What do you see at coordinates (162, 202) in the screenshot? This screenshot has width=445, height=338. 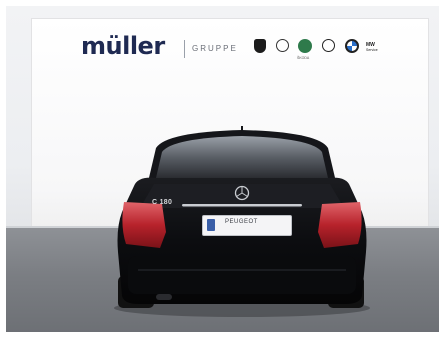 I see `model-badge: C 180` at bounding box center [162, 202].